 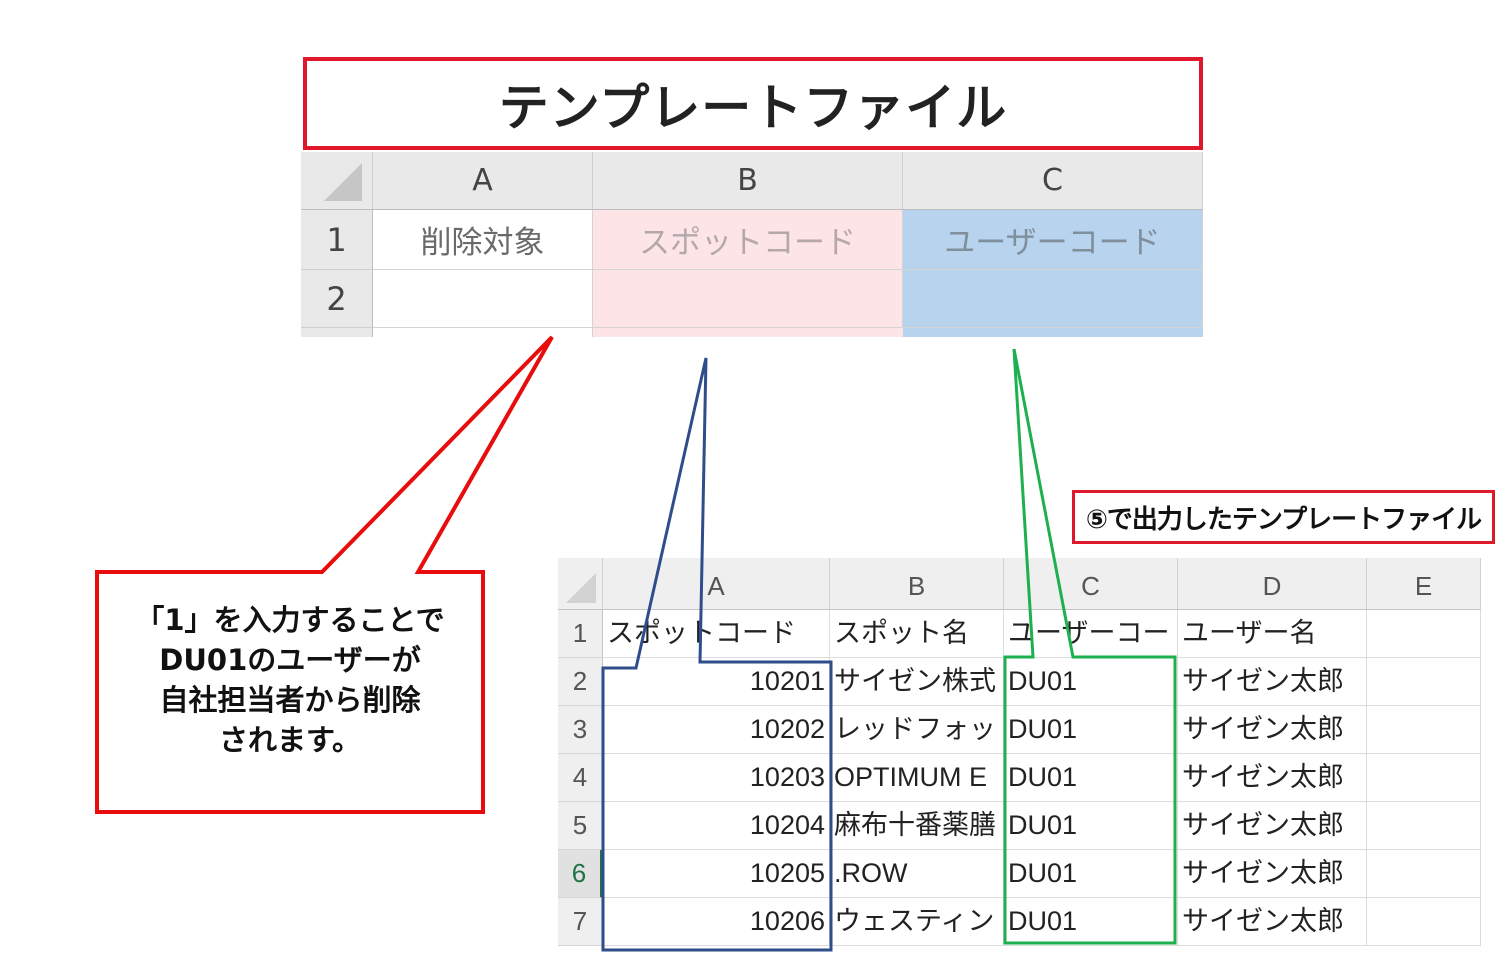 I want to click on callout-line-3: 自社担当者から削除, so click(x=290, y=700).